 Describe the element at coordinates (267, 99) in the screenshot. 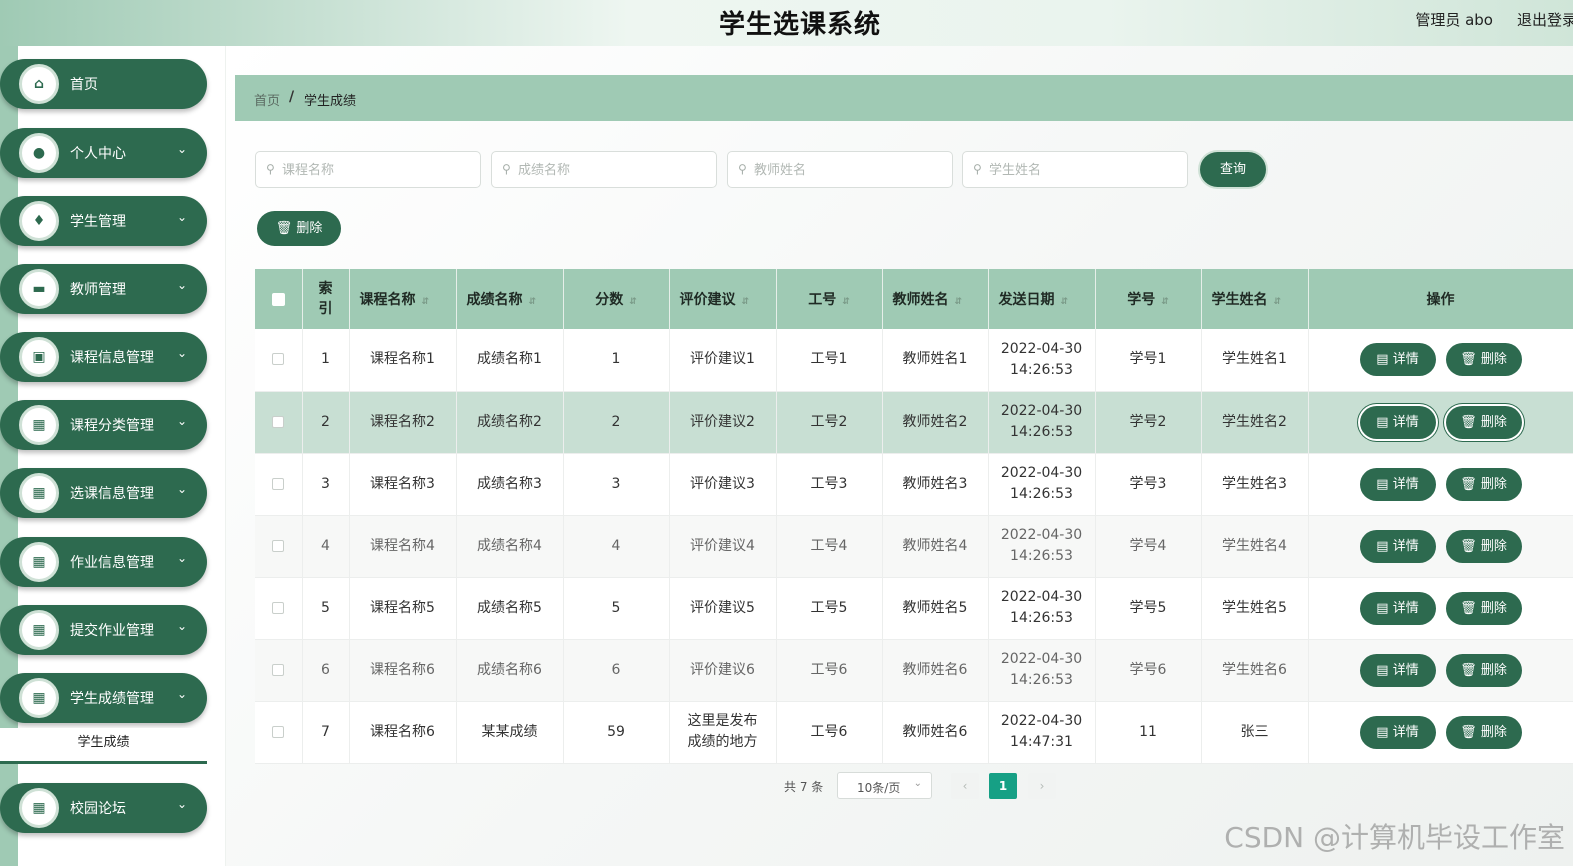

I see `breadcrumb-home: 首页` at that location.